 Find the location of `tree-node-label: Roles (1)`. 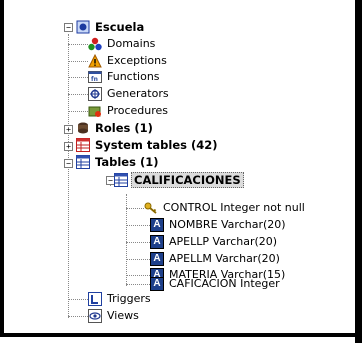

tree-node-label: Roles (1) is located at coordinates (124, 128).